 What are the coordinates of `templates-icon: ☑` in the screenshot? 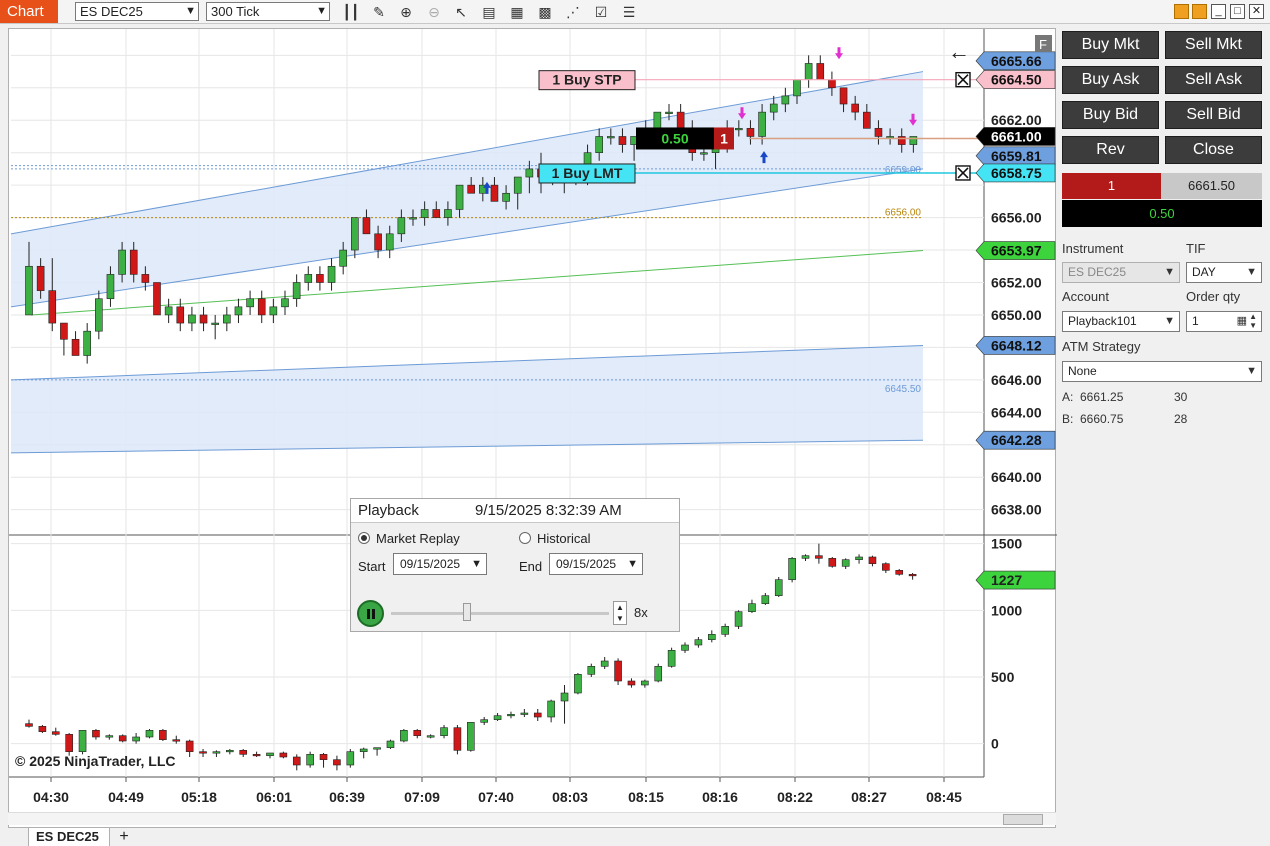 It's located at (601, 12).